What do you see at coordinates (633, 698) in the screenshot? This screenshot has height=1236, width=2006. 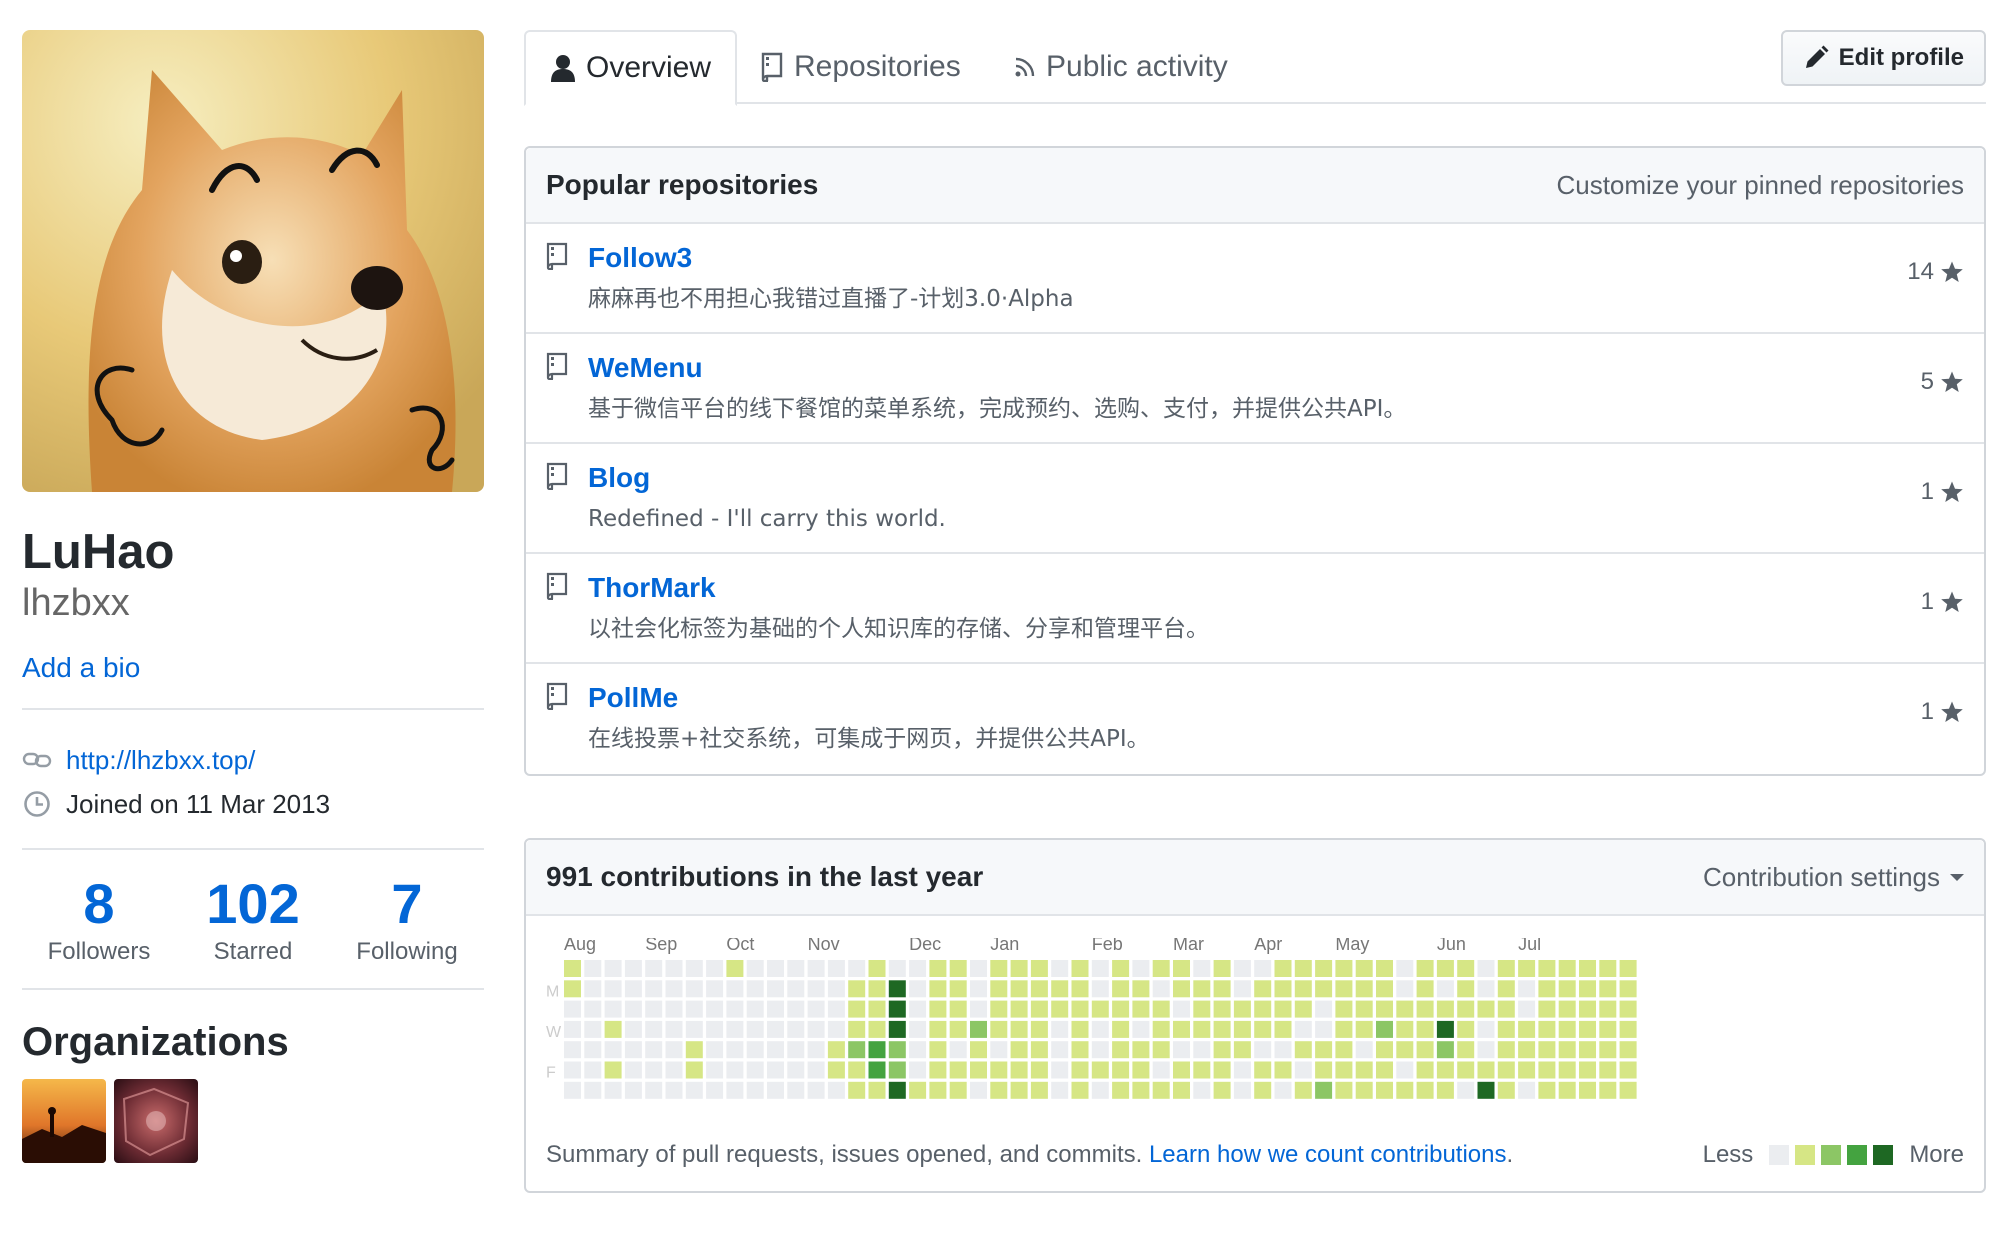 I see `repo-name-link: PollMe` at bounding box center [633, 698].